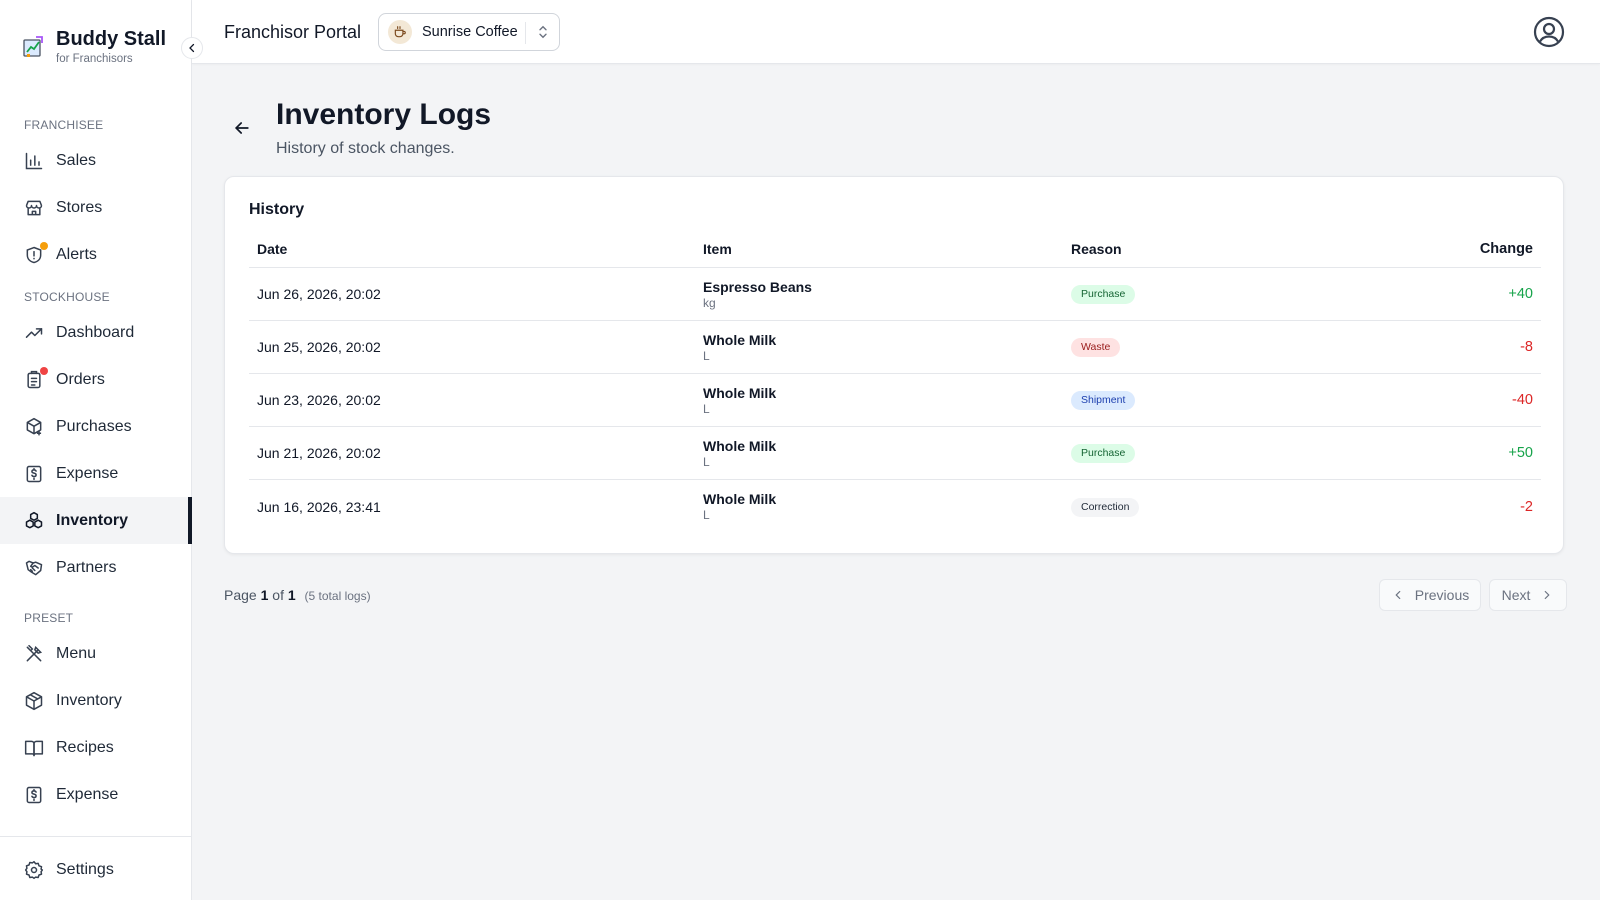 The width and height of the screenshot is (1600, 900). Describe the element at coordinates (85, 747) in the screenshot. I see `sidebar-item-label: Recipes` at that location.